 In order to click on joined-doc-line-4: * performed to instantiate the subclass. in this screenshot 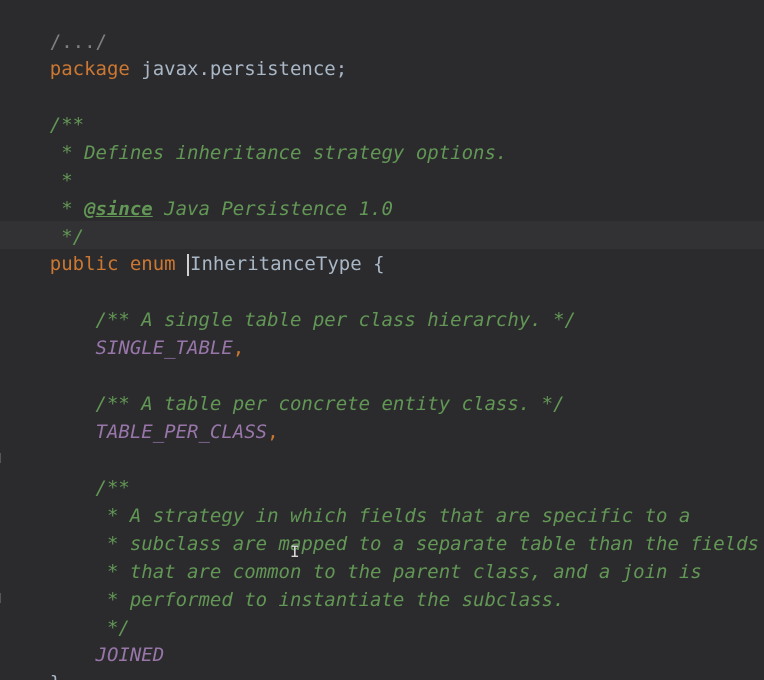, I will do `click(284, 584)`.